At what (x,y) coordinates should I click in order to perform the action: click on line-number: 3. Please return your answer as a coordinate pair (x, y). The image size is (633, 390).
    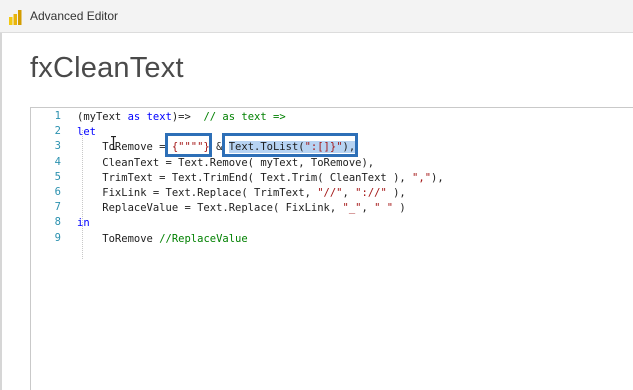
    Looking at the image, I should click on (57, 146).